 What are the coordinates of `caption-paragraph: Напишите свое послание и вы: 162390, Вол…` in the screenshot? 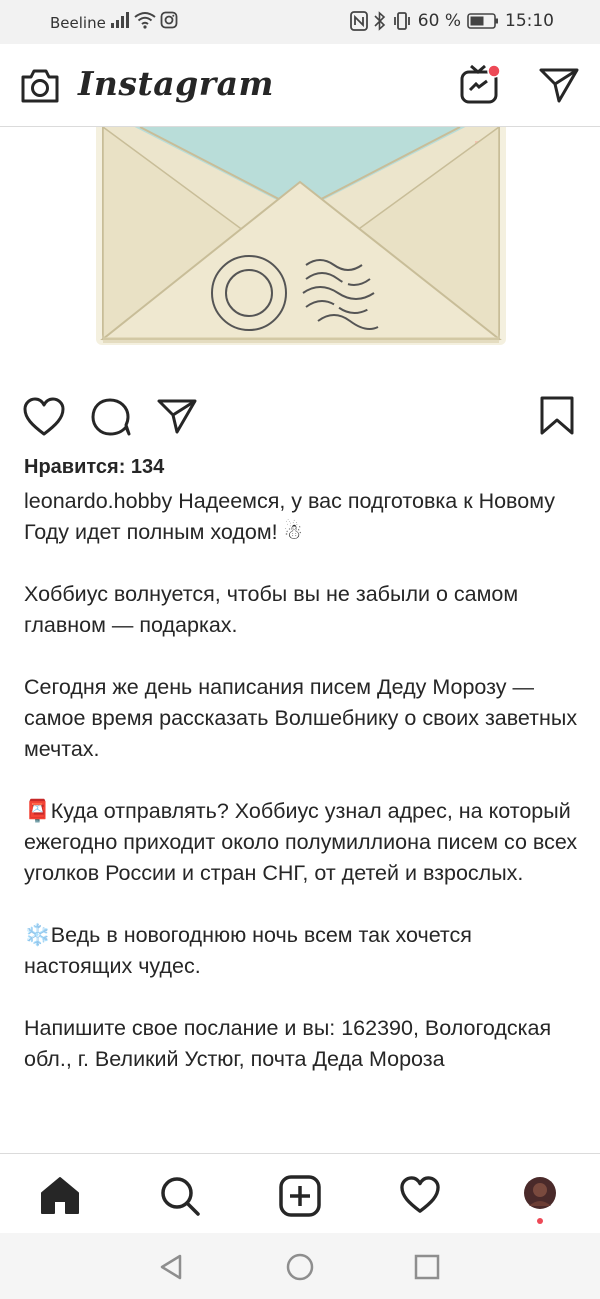 It's located at (288, 1043).